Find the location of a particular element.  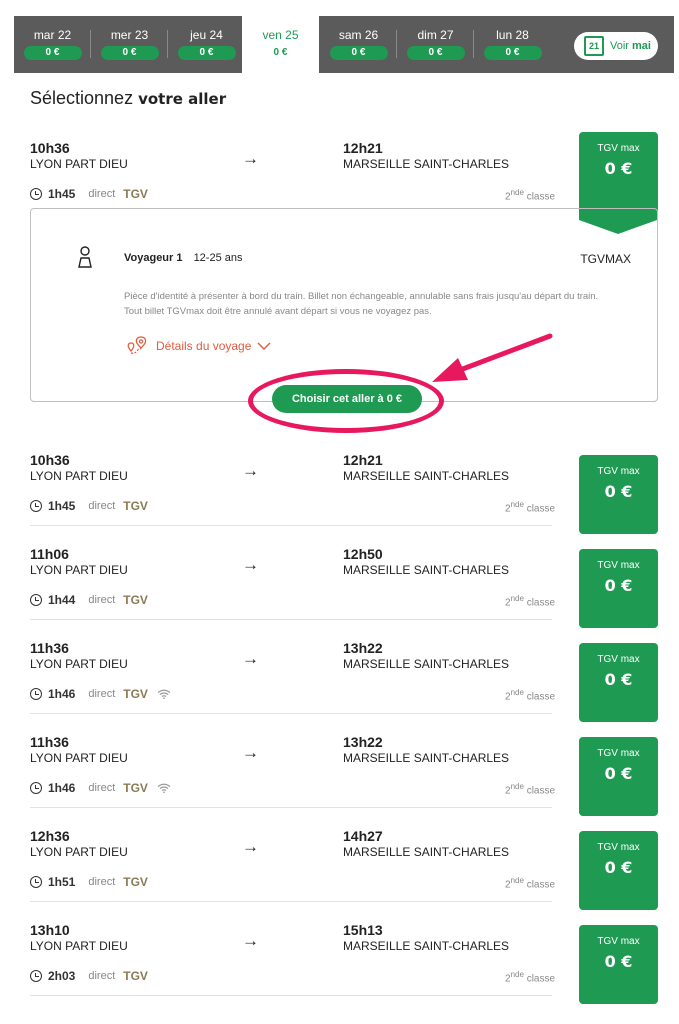

choose-outbound-button: Choisir cet aller à 0 € is located at coordinates (347, 399).